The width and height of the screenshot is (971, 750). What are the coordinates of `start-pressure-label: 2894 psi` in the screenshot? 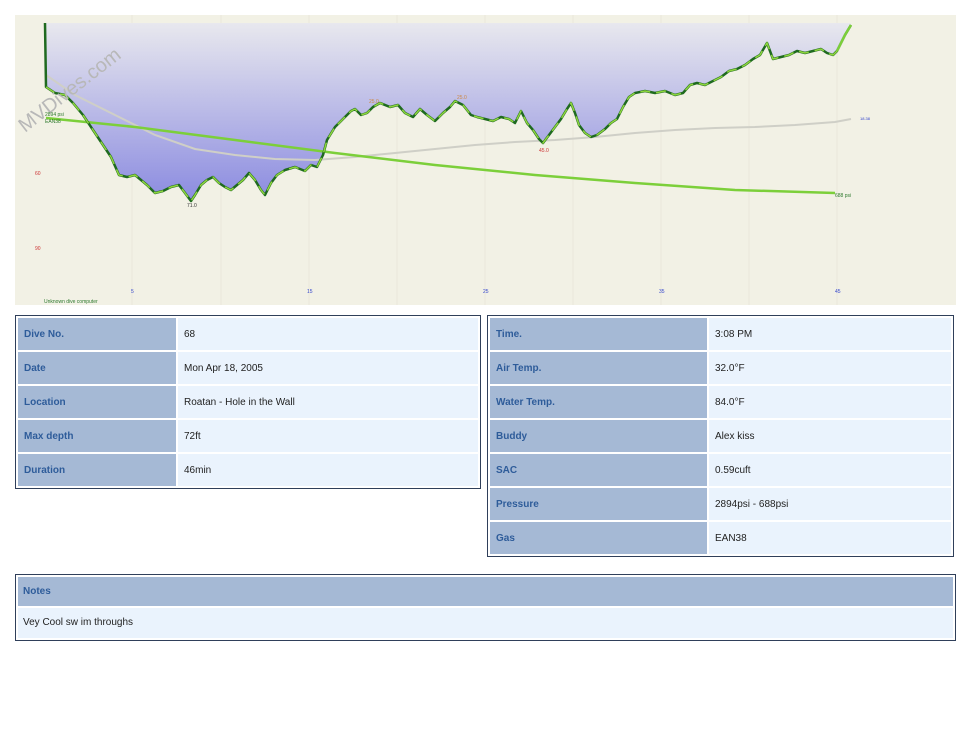 It's located at (54, 115).